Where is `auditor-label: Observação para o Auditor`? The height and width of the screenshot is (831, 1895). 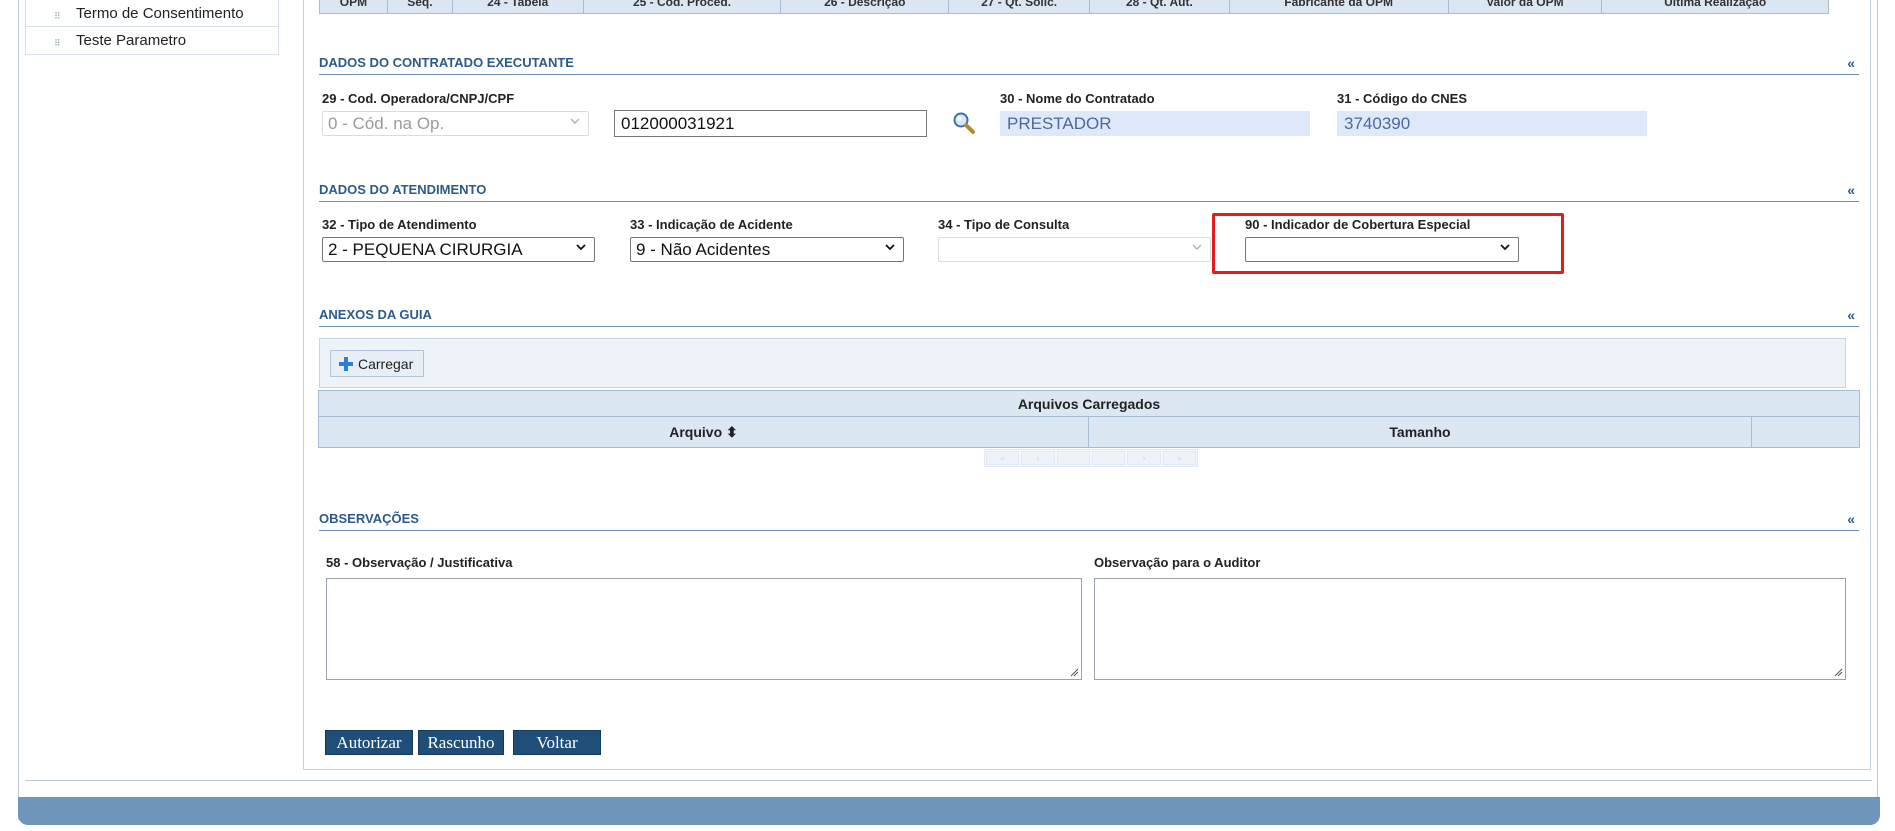 auditor-label: Observação para o Auditor is located at coordinates (1177, 562).